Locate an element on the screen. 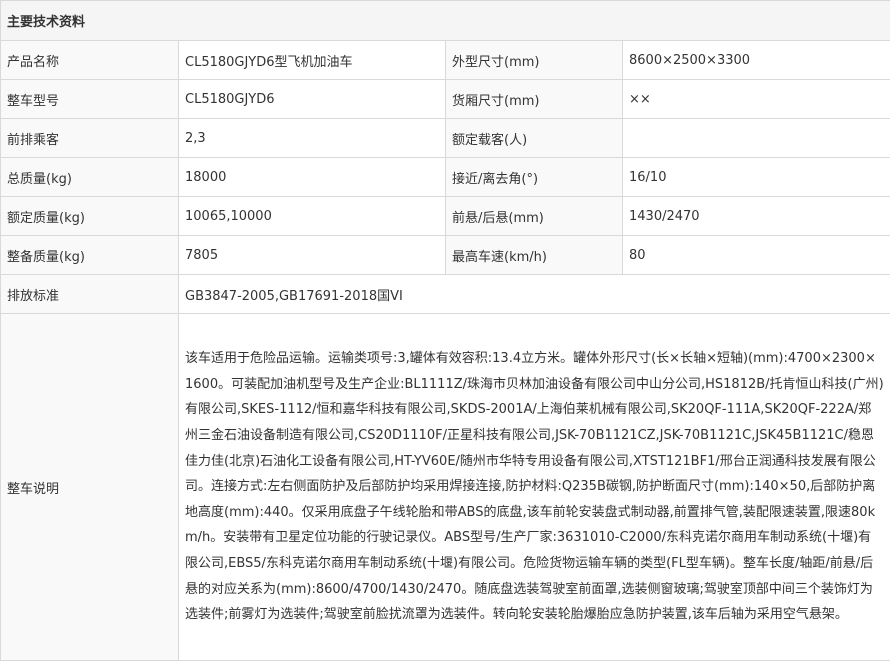 This screenshot has height=667, width=890. cell-value-product-name: CL5180GJYD6型飞机加油车 is located at coordinates (312, 60).